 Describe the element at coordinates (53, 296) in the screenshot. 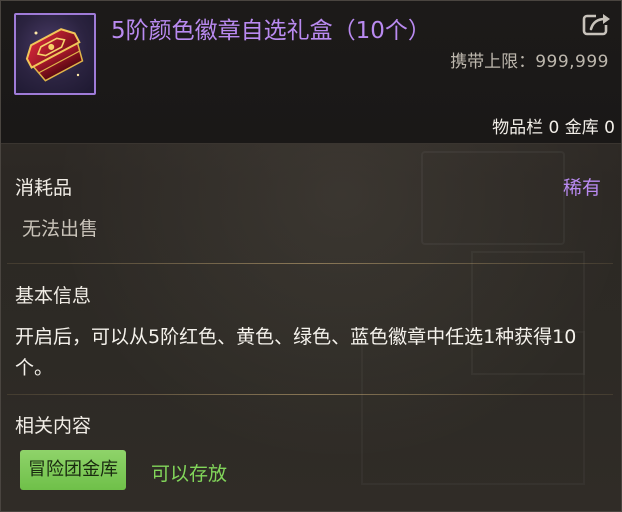

I see `basic-info-title: 基本信息` at that location.